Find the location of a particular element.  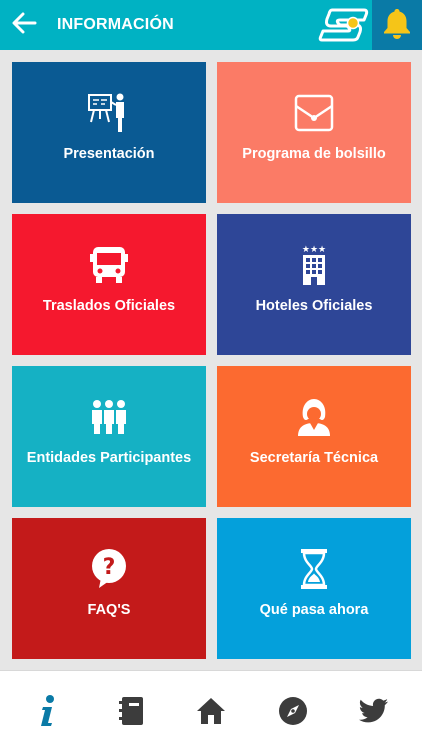

compass-icon is located at coordinates (293, 713).